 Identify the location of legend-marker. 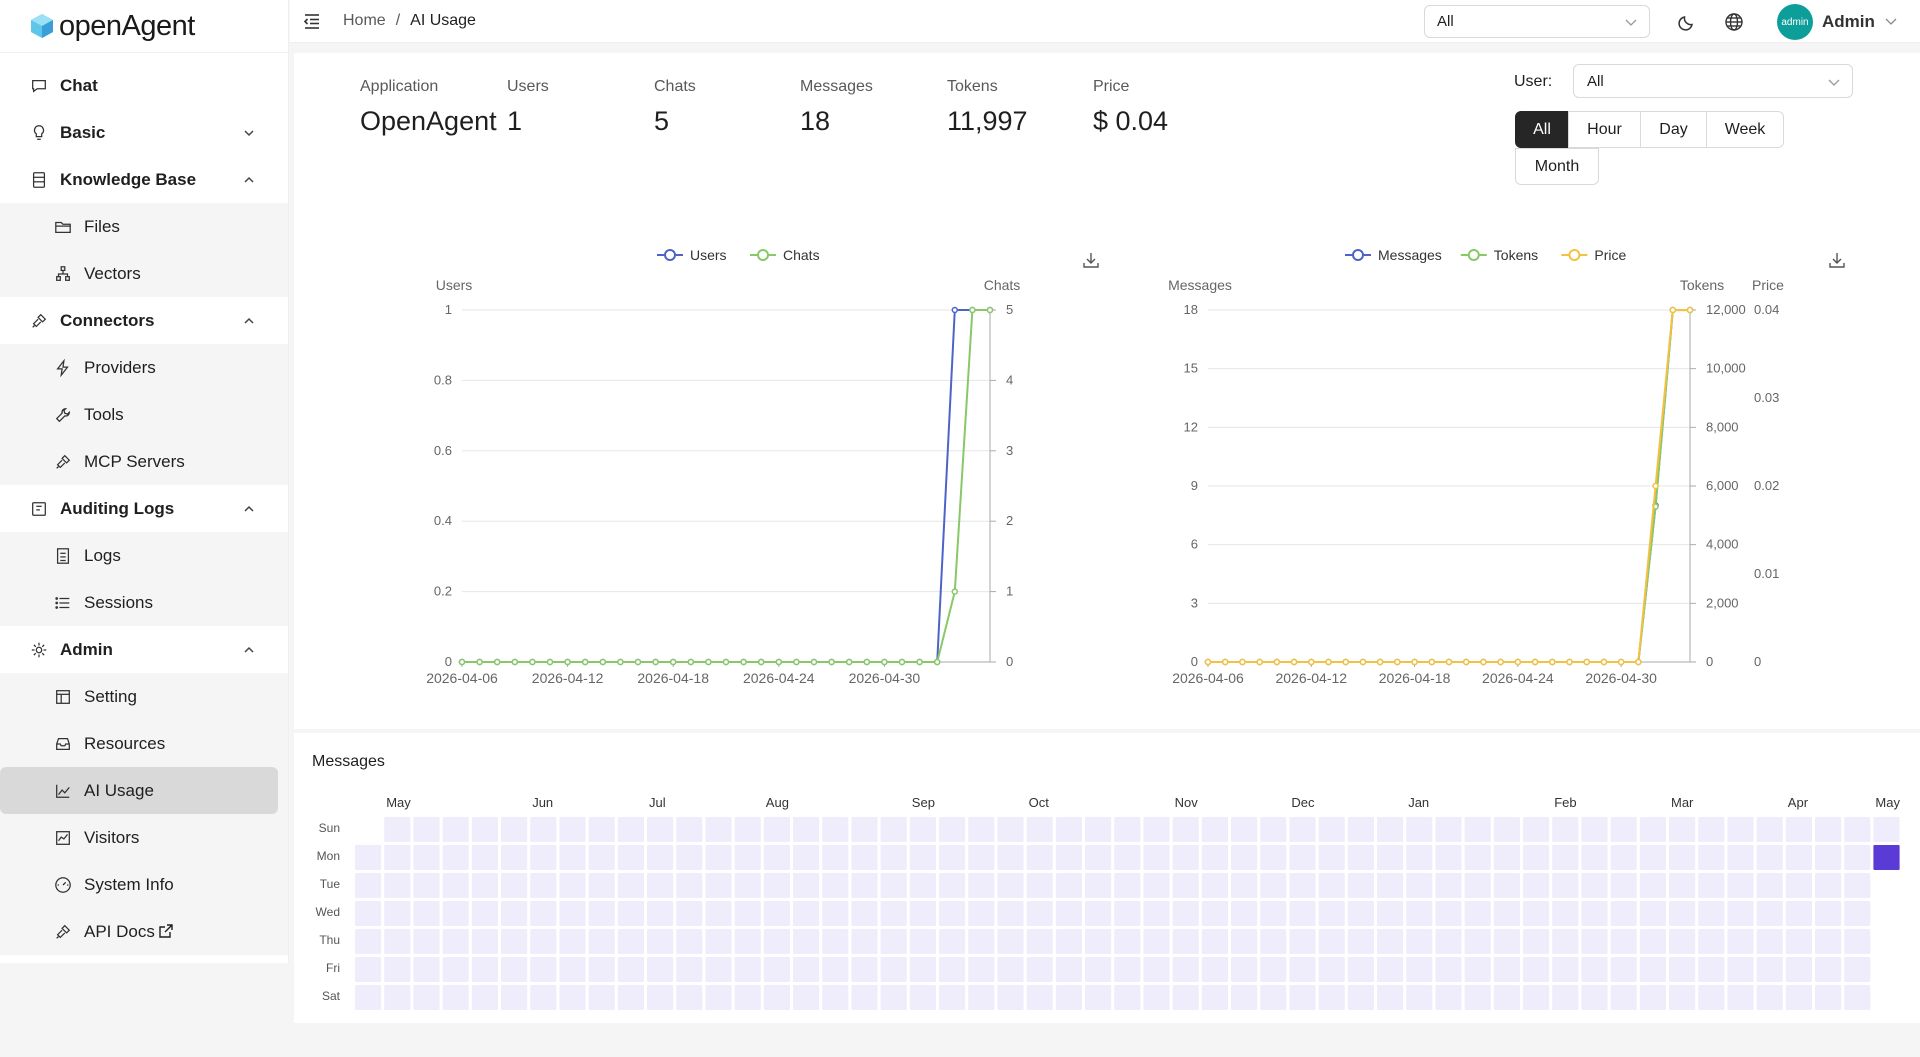
(1358, 255).